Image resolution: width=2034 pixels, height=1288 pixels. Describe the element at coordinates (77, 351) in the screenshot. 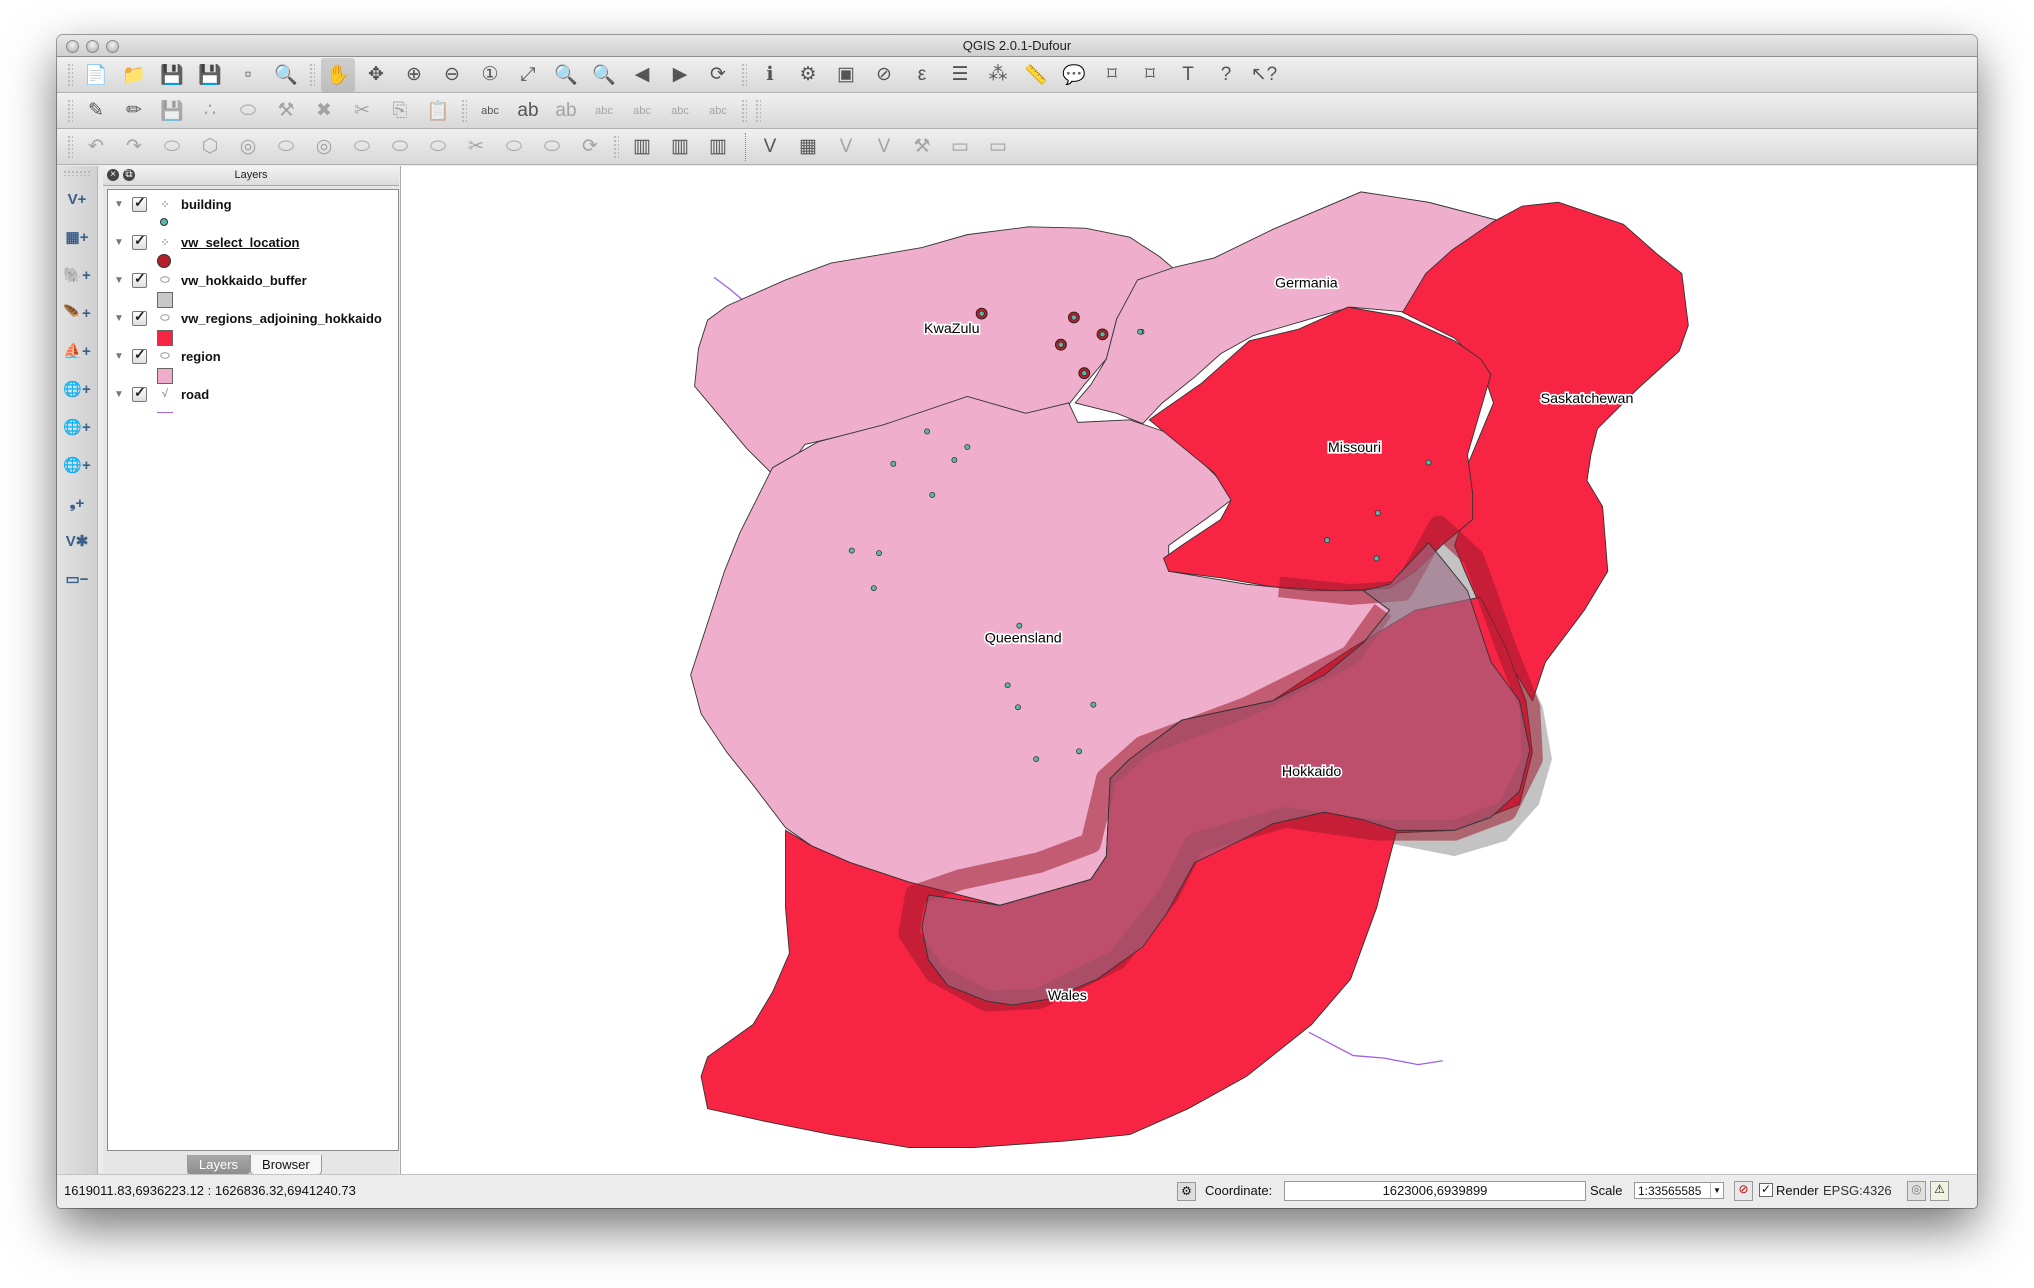

I see `add-mssql-layer-button: ⛵+` at that location.